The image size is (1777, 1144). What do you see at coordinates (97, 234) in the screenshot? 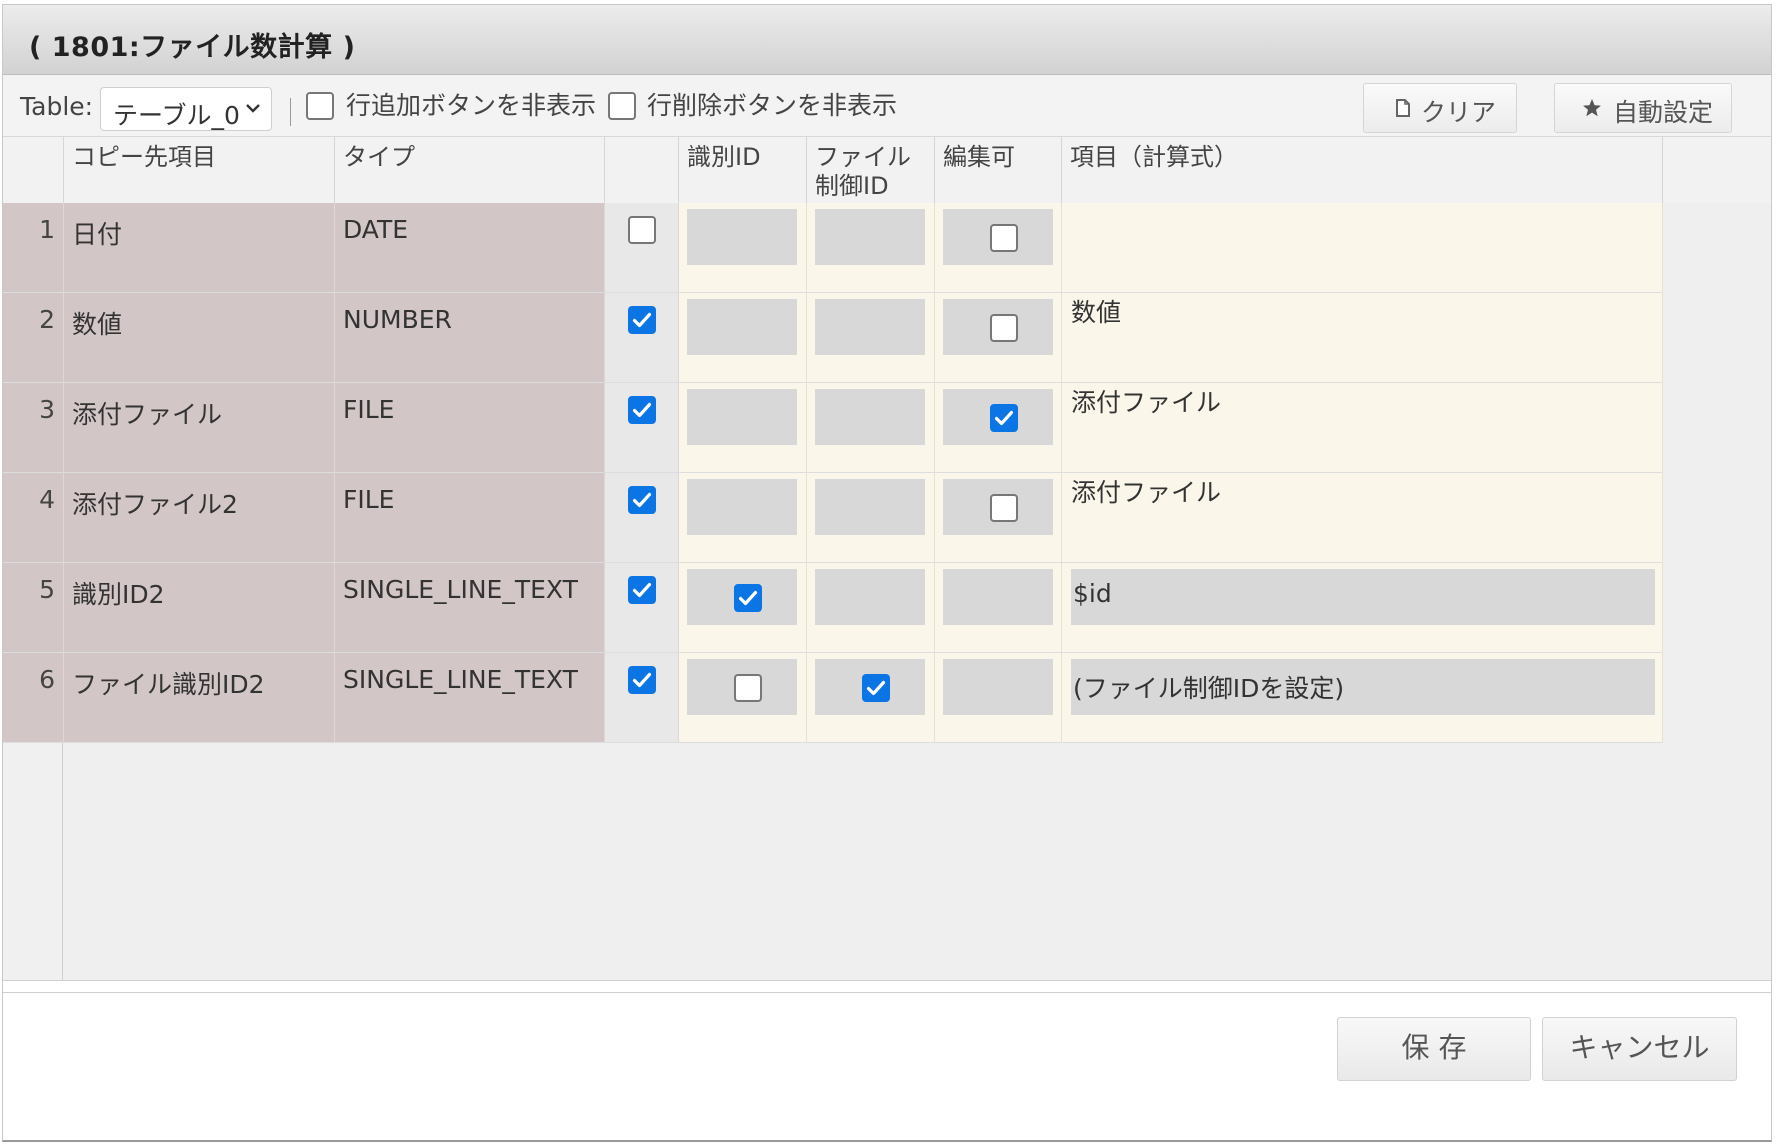
I see `dest-item-text: 日付` at bounding box center [97, 234].